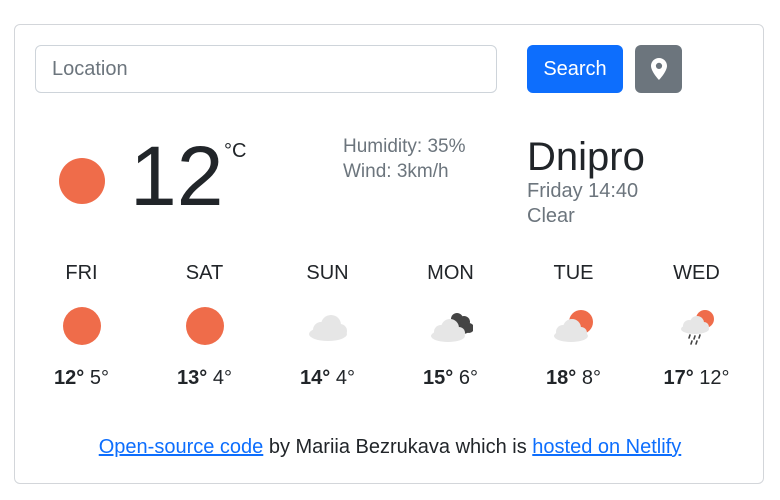 This screenshot has height=500, width=780. I want to click on forecast-temps: 12° 5°, so click(81, 378).